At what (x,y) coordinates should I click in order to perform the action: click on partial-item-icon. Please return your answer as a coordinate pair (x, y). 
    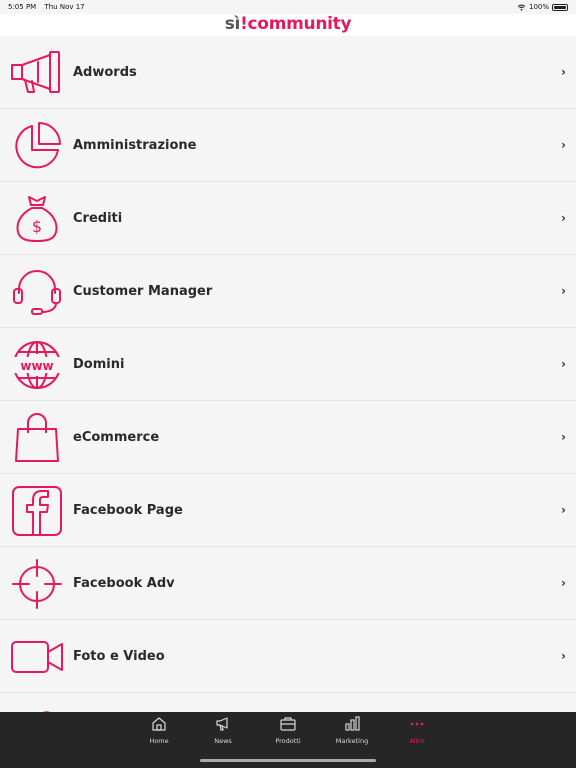
    Looking at the image, I should click on (47, 711).